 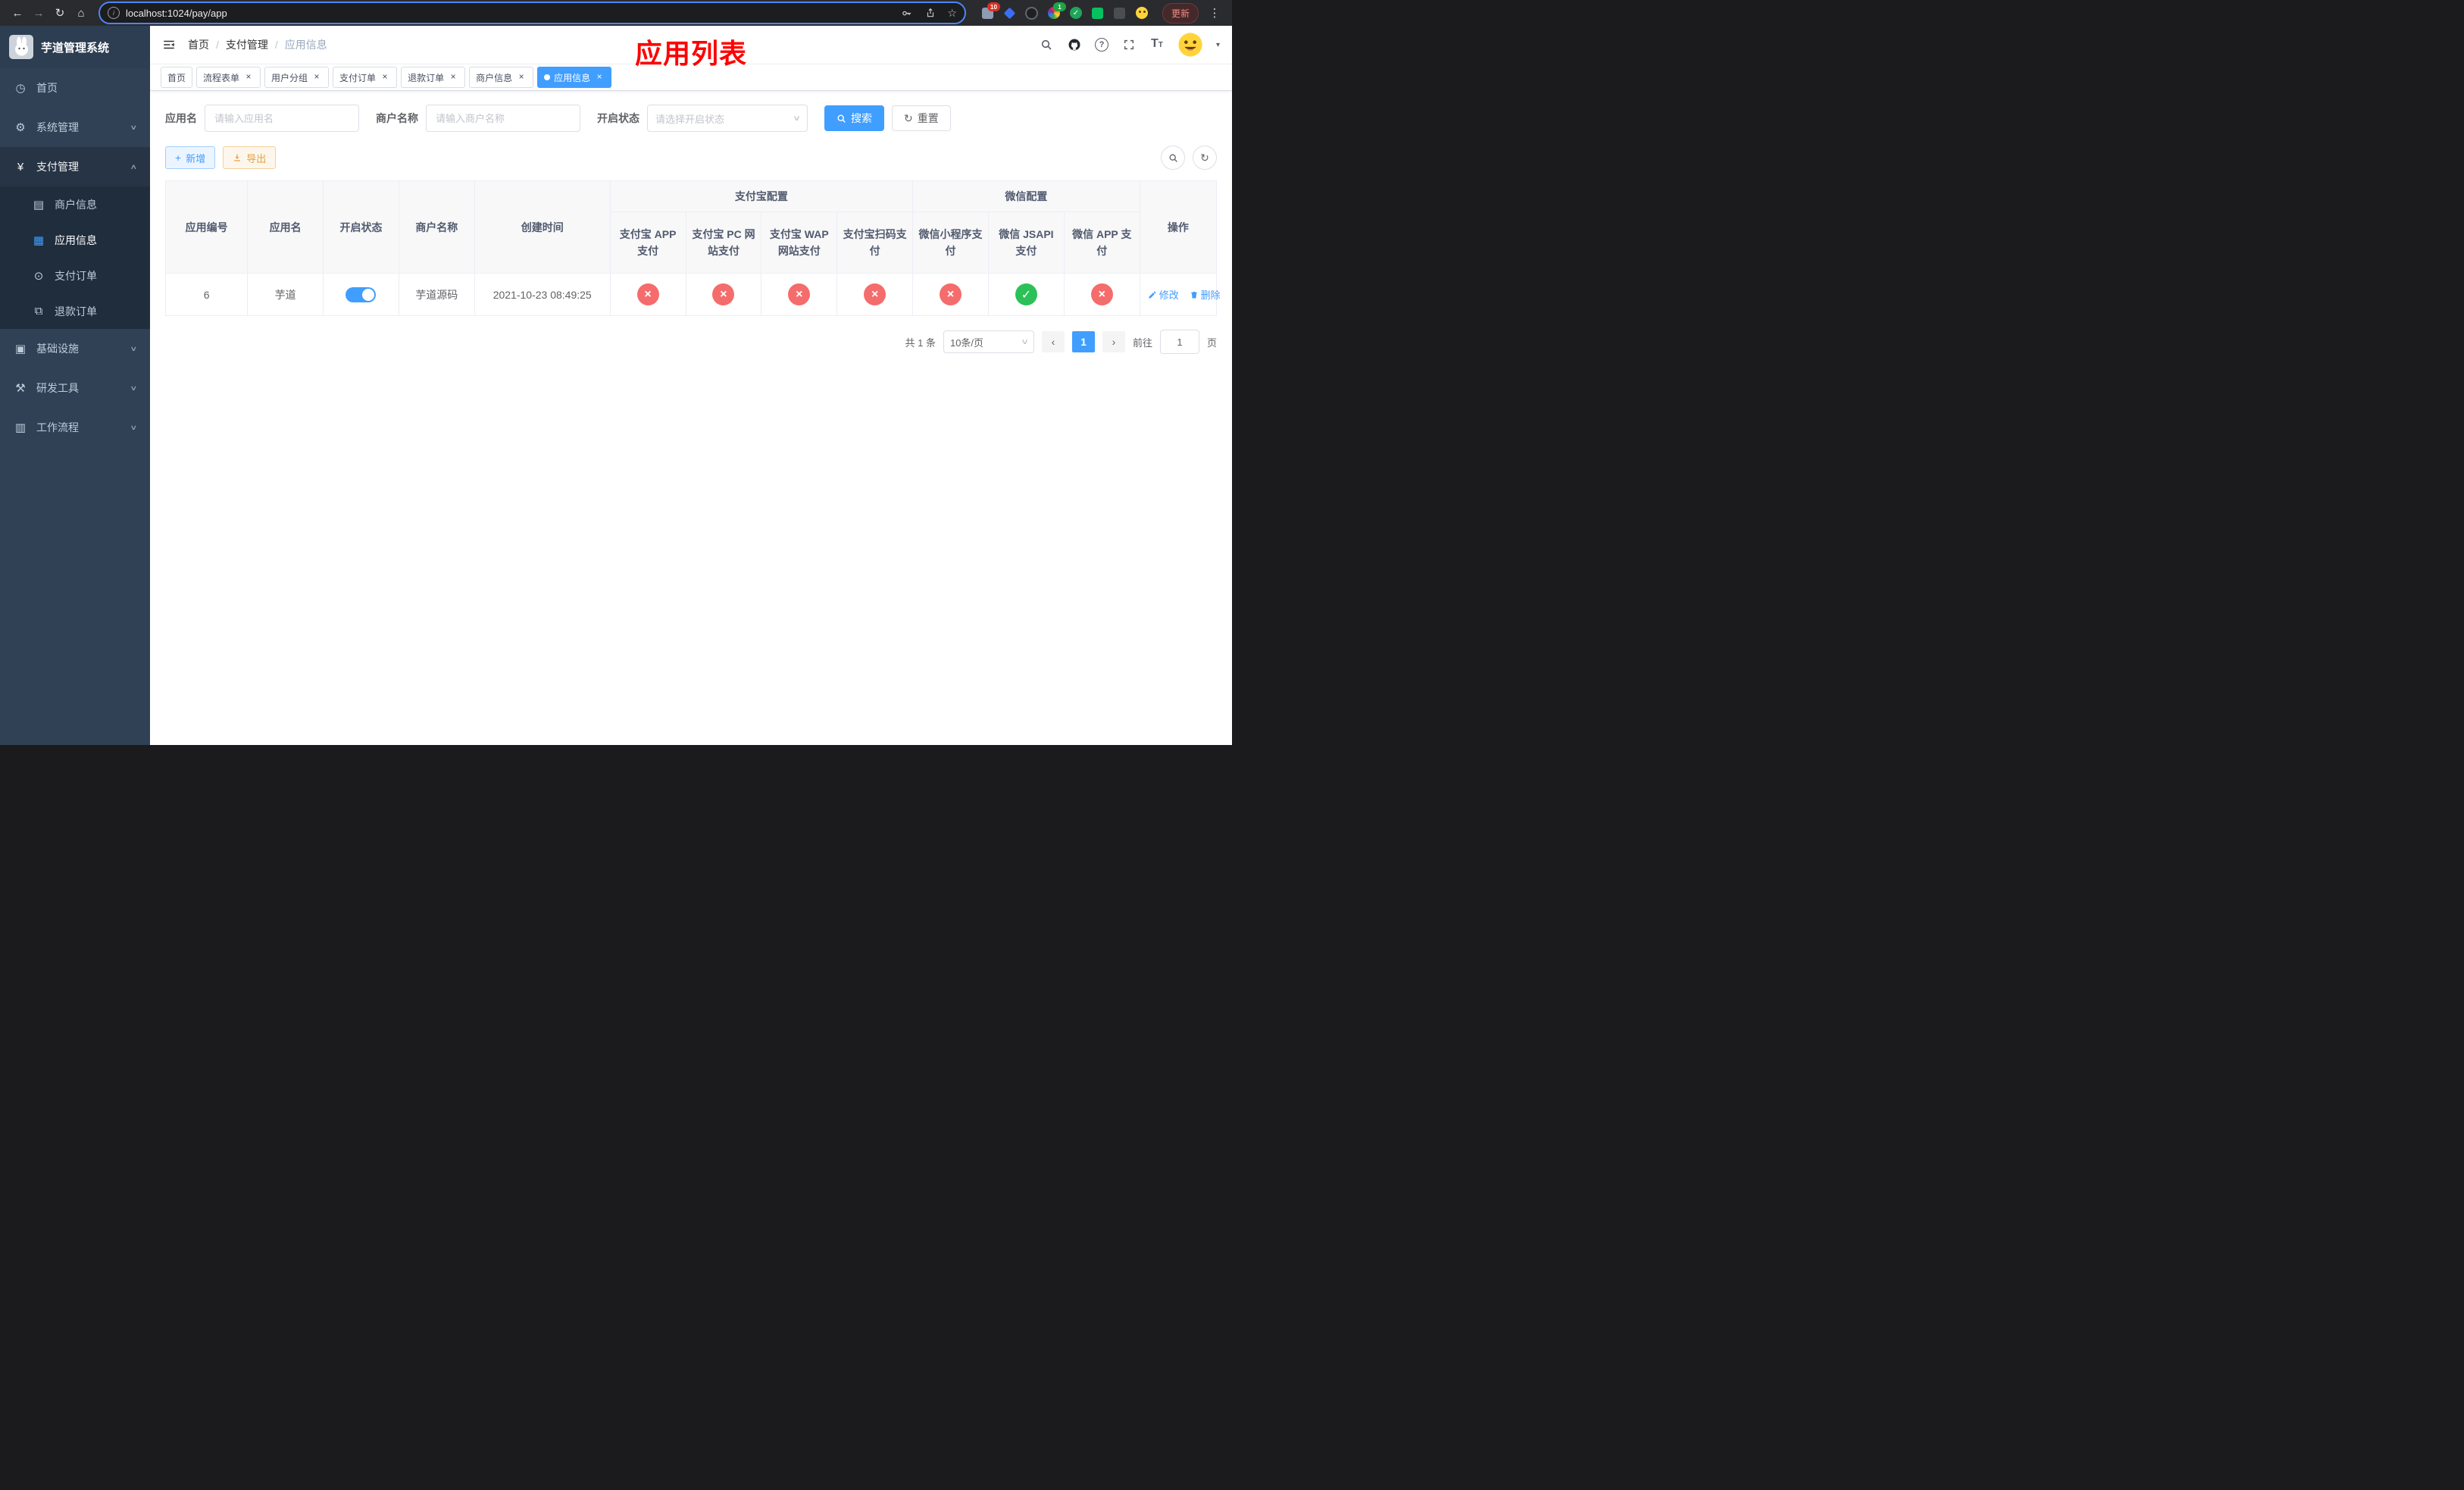 What do you see at coordinates (796, 118) in the screenshot?
I see `chevron-down-icon: ∨` at bounding box center [796, 118].